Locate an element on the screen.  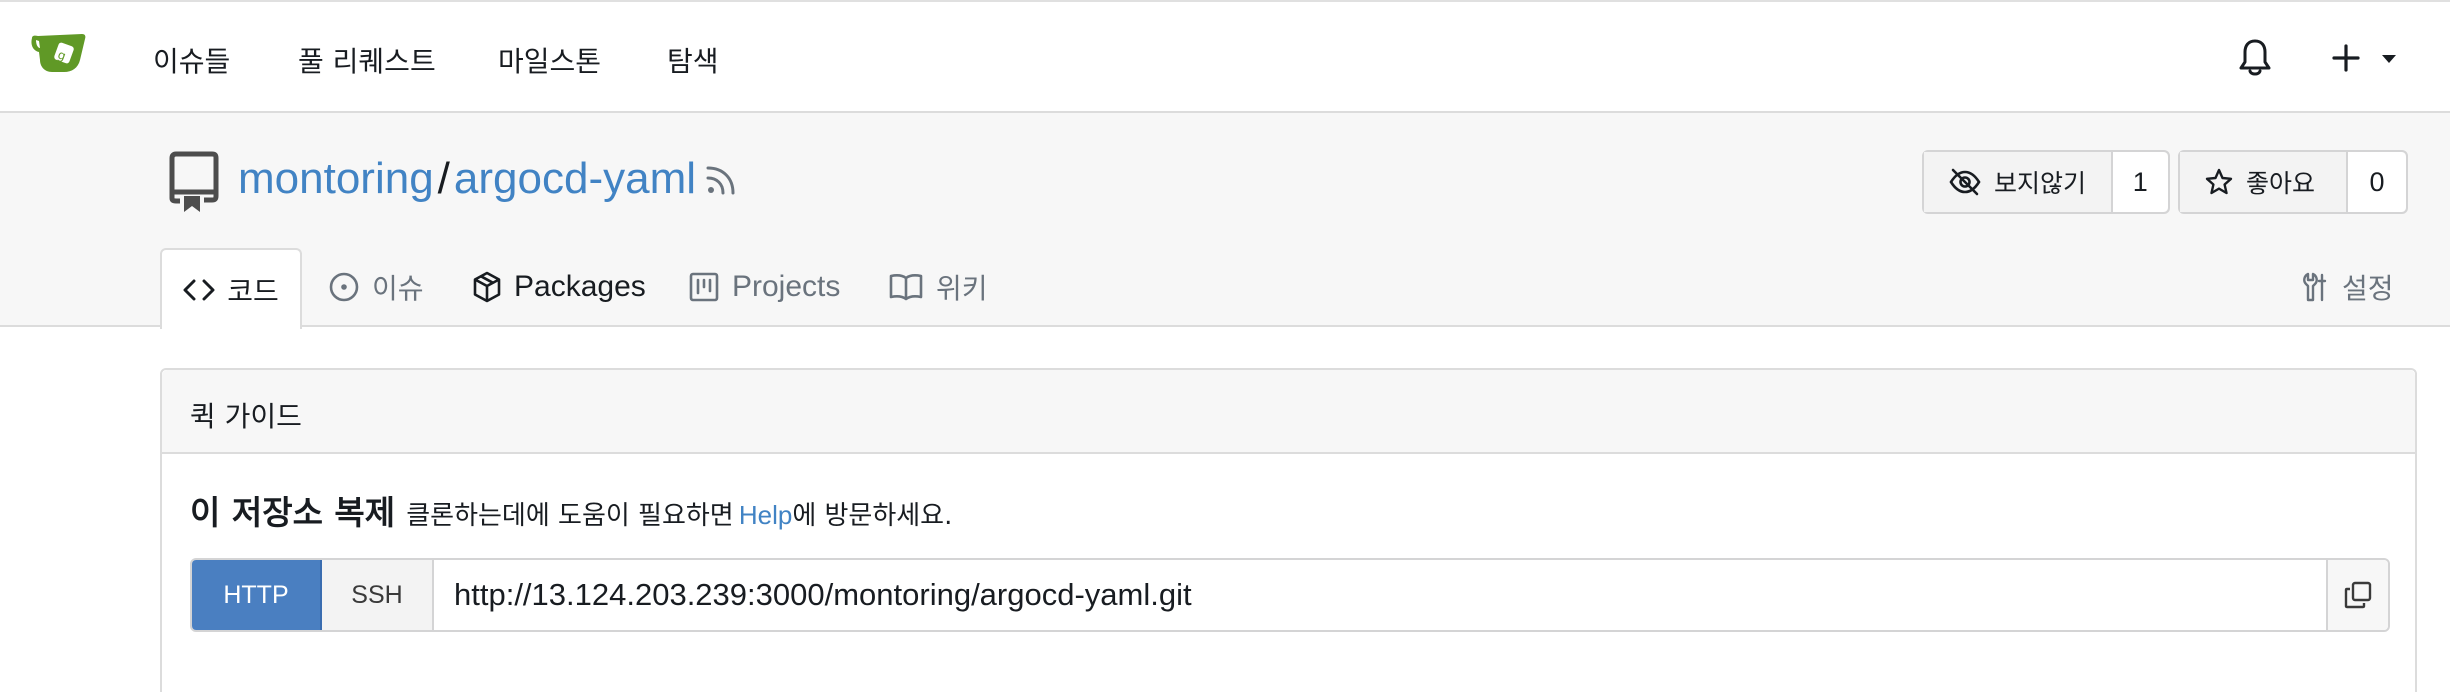
http-protocol-button: HTTP is located at coordinates (257, 595).